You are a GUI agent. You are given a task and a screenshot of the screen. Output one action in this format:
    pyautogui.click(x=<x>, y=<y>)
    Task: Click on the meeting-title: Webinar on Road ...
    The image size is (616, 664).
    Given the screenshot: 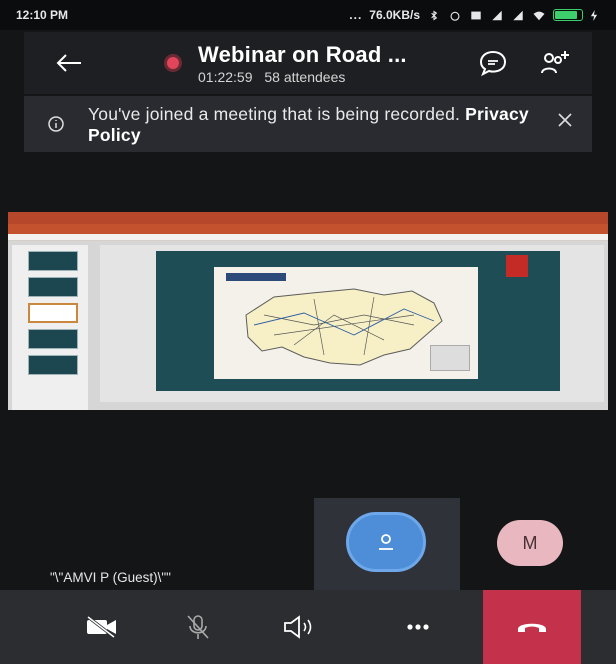 What is the action you would take?
    pyautogui.click(x=302, y=54)
    